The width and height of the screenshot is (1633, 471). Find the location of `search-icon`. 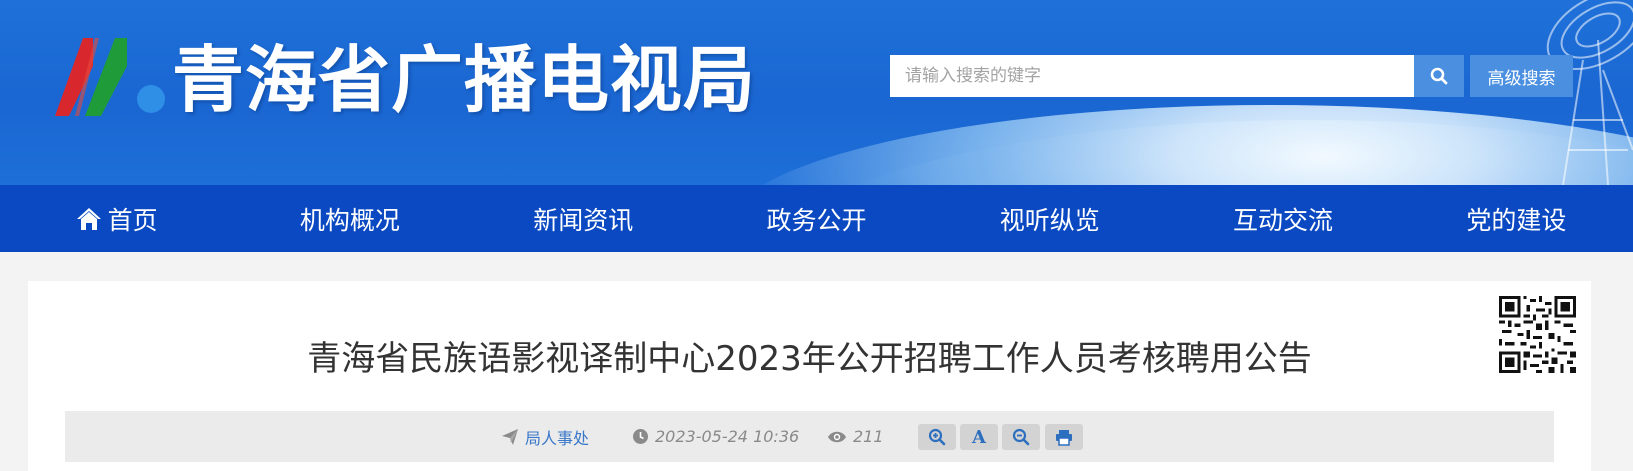

search-icon is located at coordinates (1439, 76).